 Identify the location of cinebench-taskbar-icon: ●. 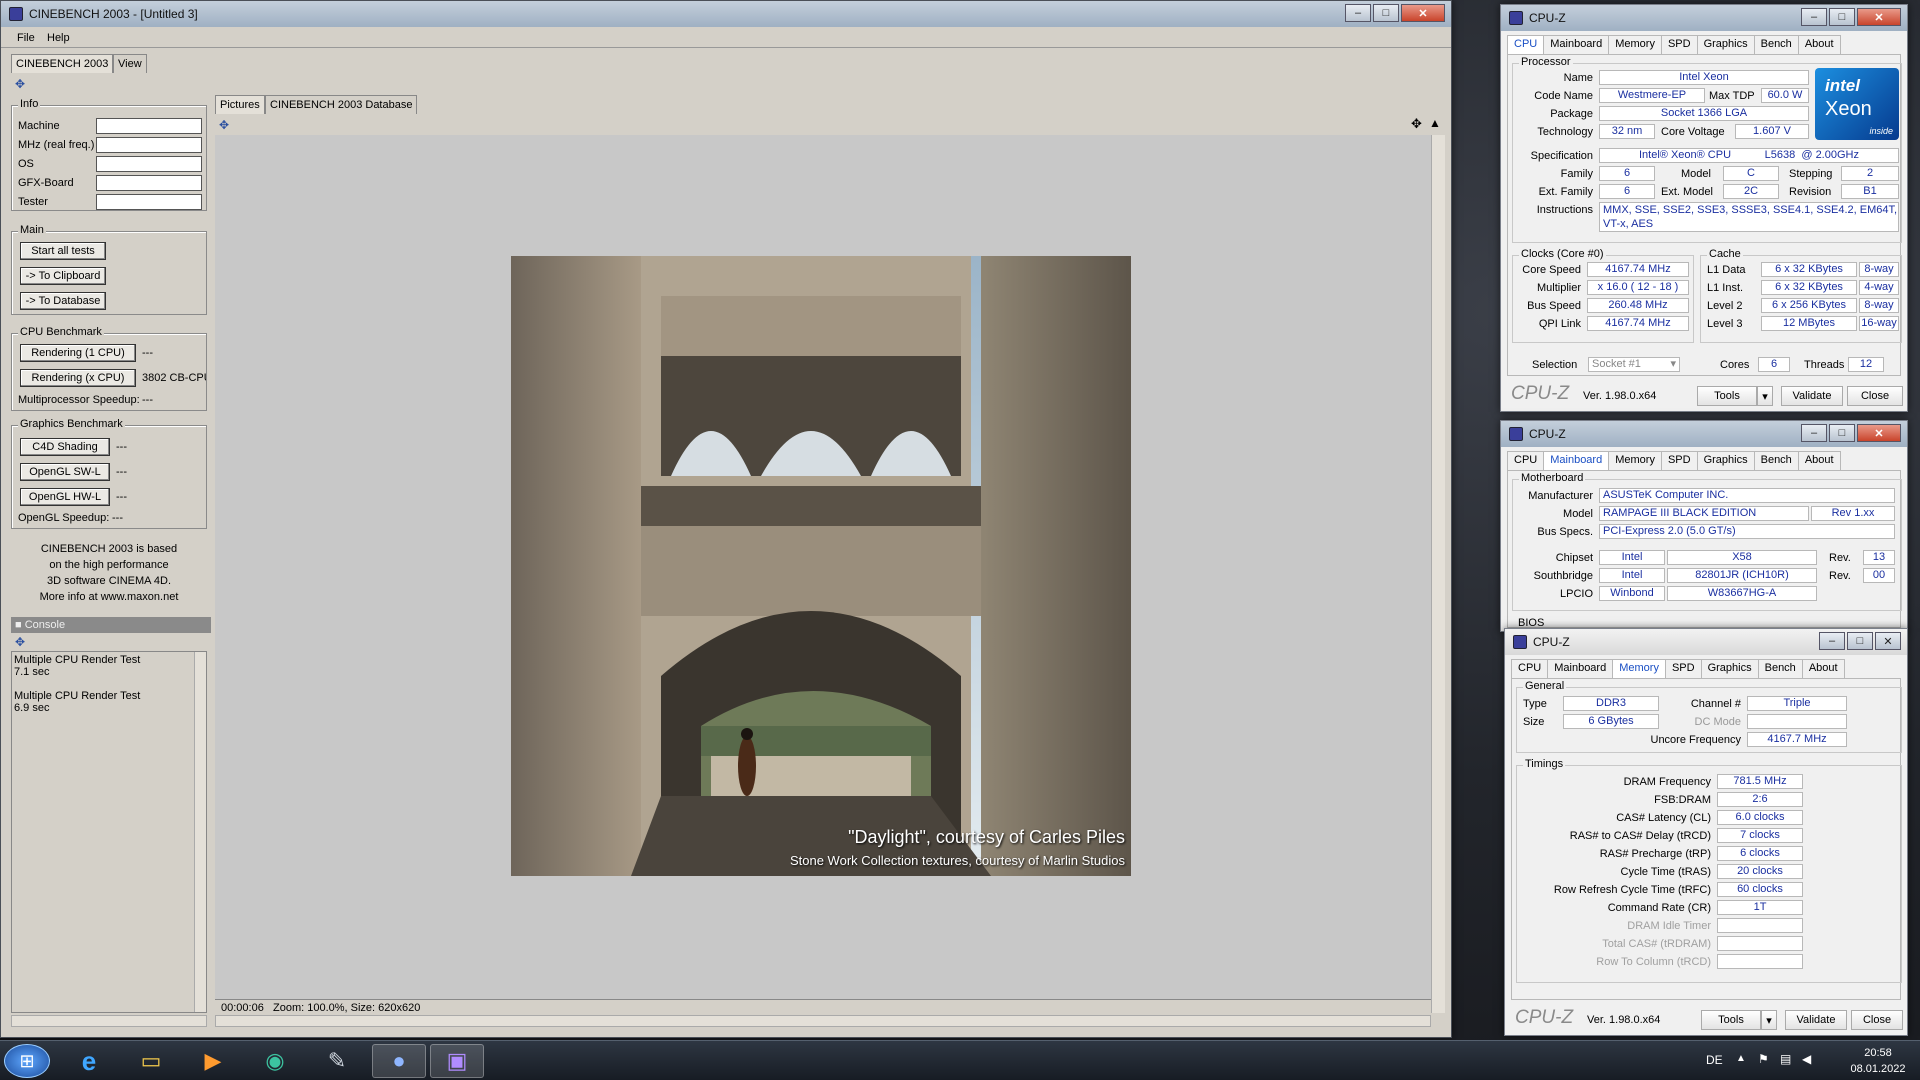
(399, 1061).